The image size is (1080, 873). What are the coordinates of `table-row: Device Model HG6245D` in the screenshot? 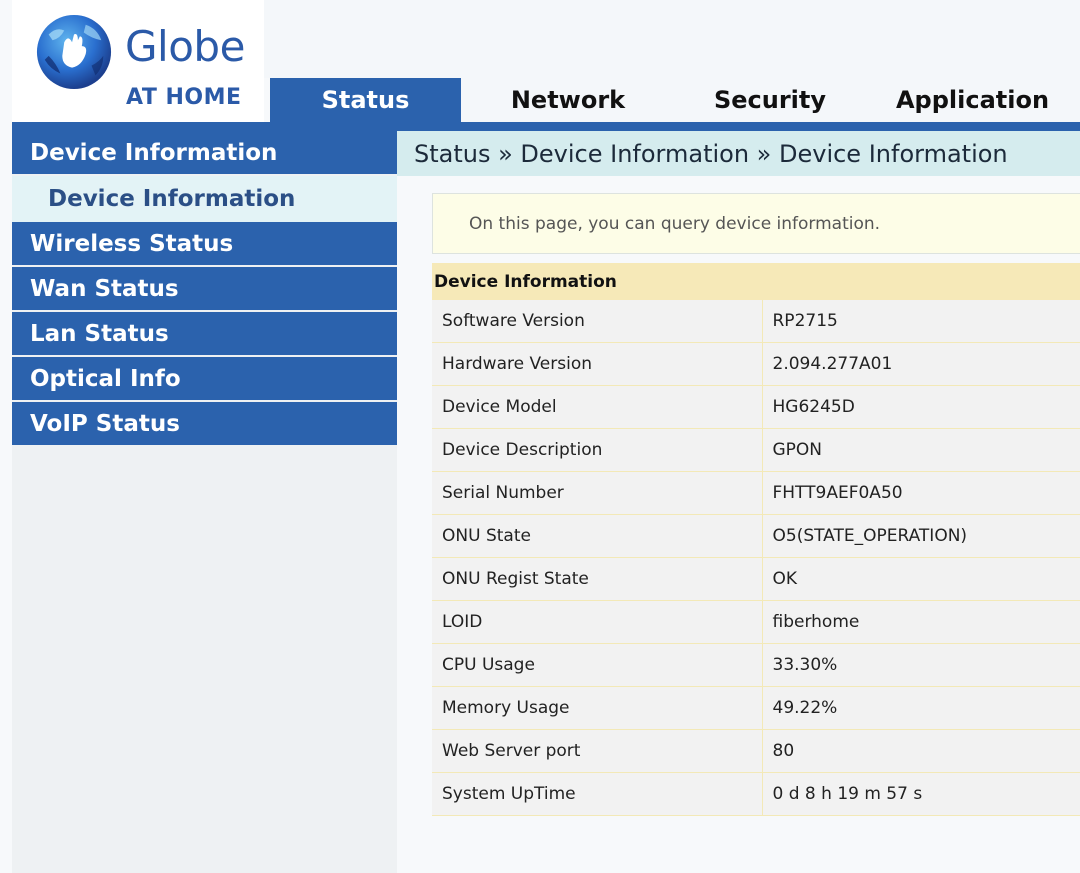 It's located at (756, 407).